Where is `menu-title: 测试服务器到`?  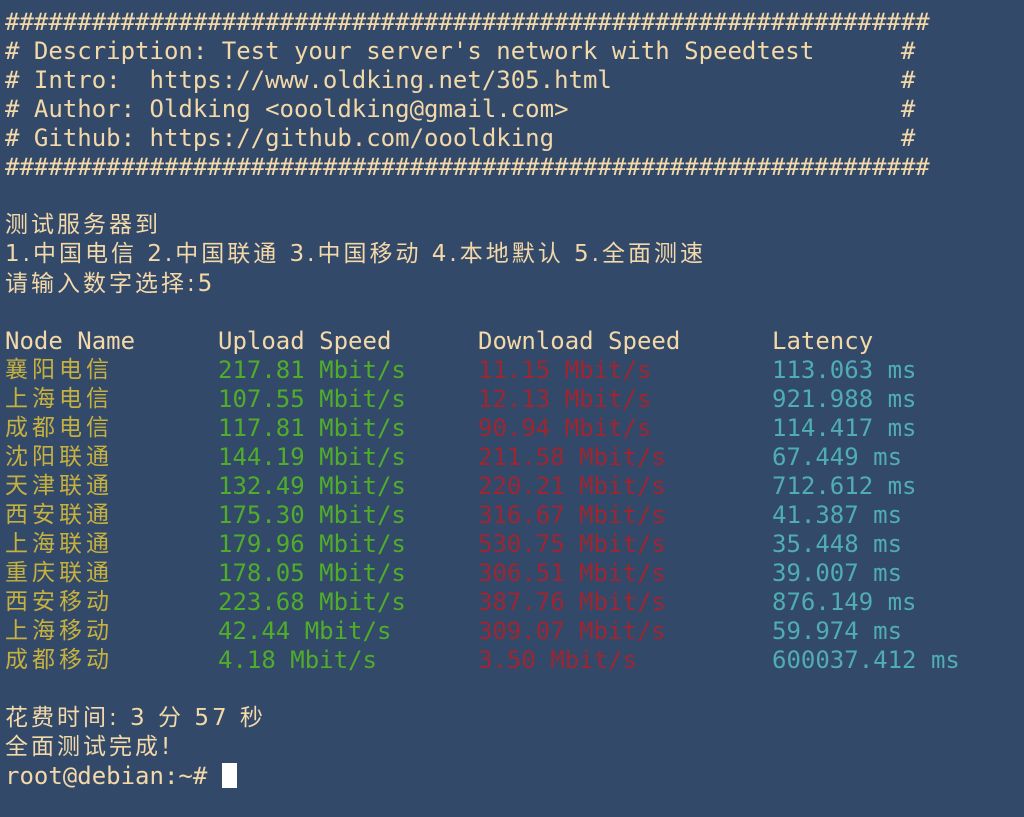 menu-title: 测试服务器到 is located at coordinates (83, 225).